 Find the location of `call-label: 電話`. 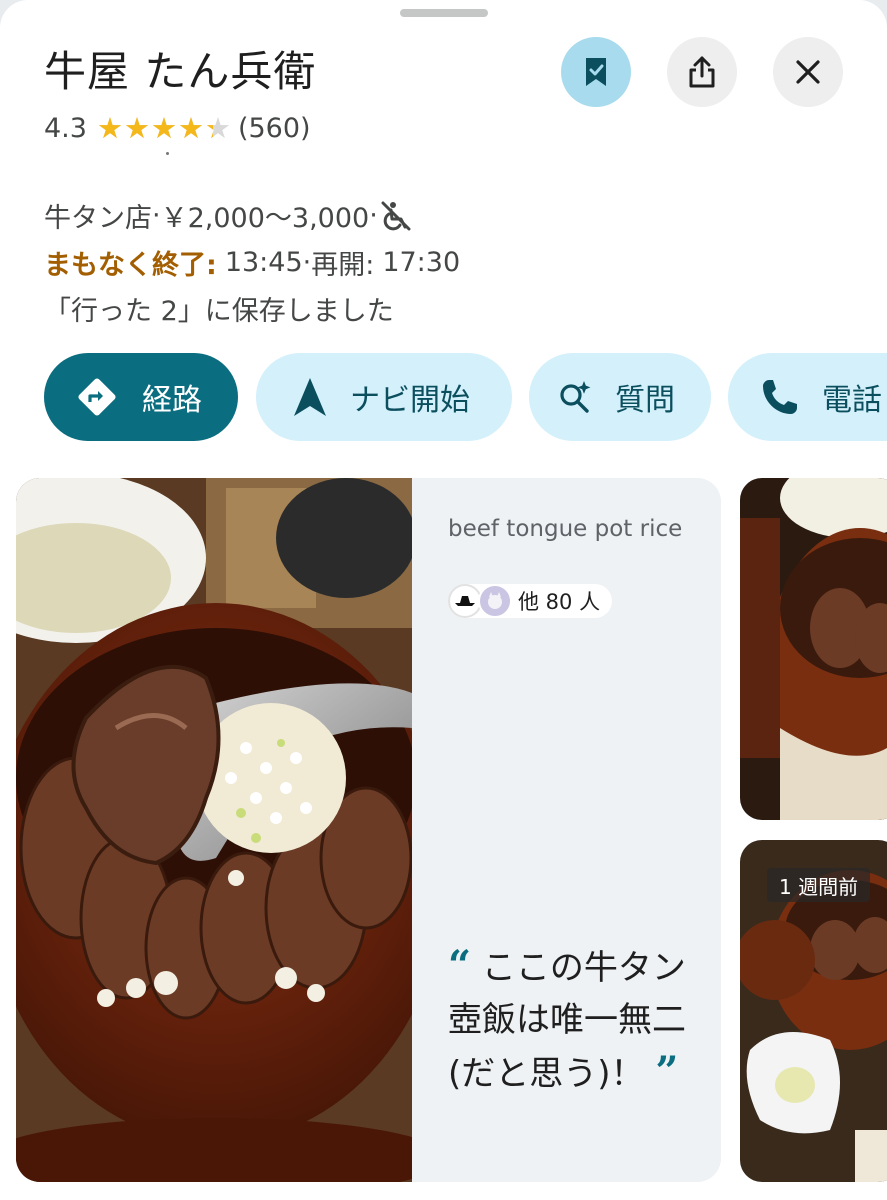

call-label: 電話 is located at coordinates (852, 400).